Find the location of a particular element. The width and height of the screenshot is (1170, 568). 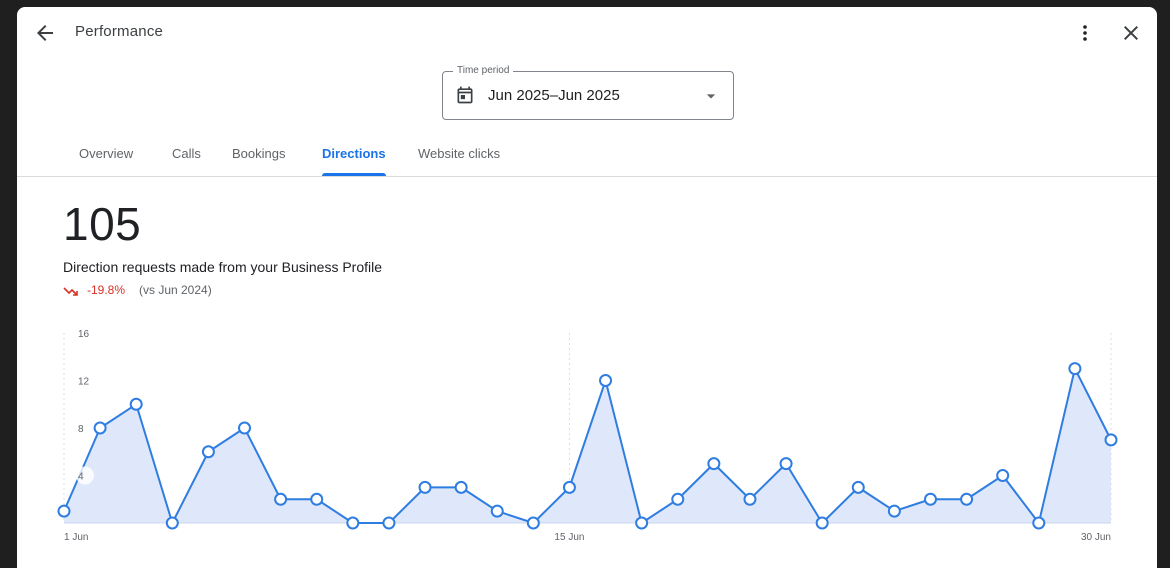

y-tick-label: 4 is located at coordinates (81, 477).